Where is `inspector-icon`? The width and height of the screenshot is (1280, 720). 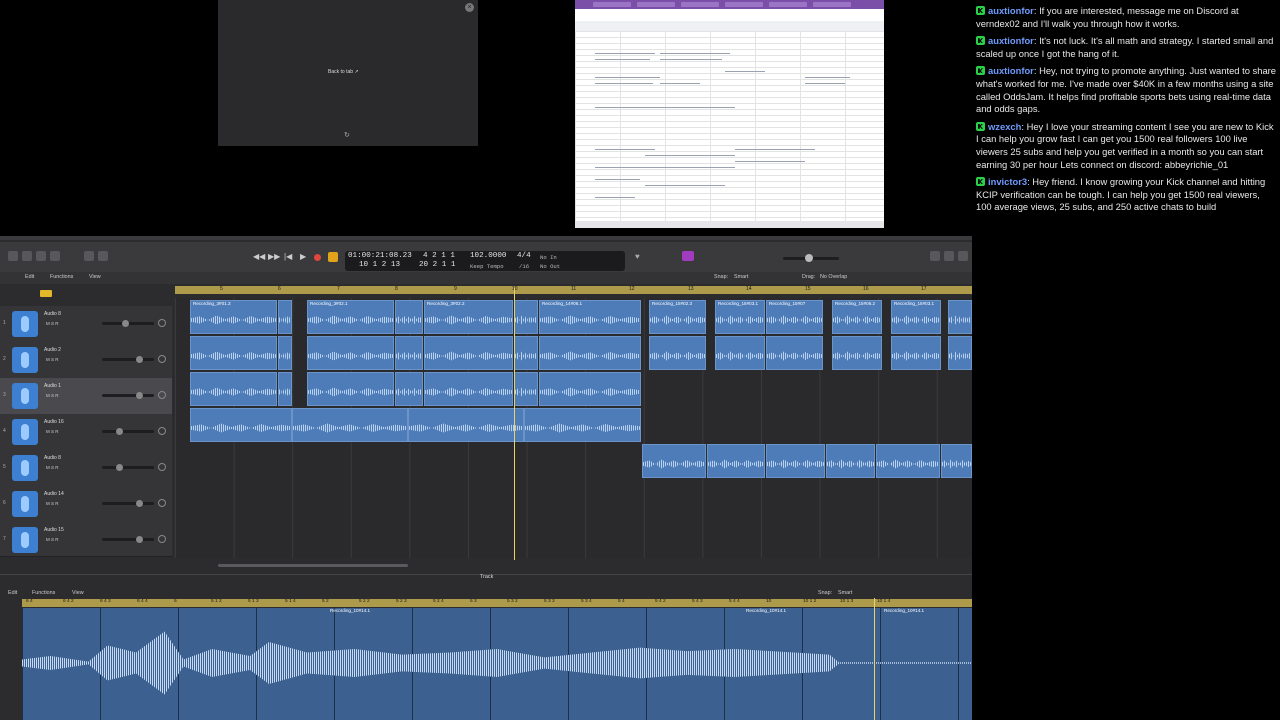 inspector-icon is located at coordinates (27, 256).